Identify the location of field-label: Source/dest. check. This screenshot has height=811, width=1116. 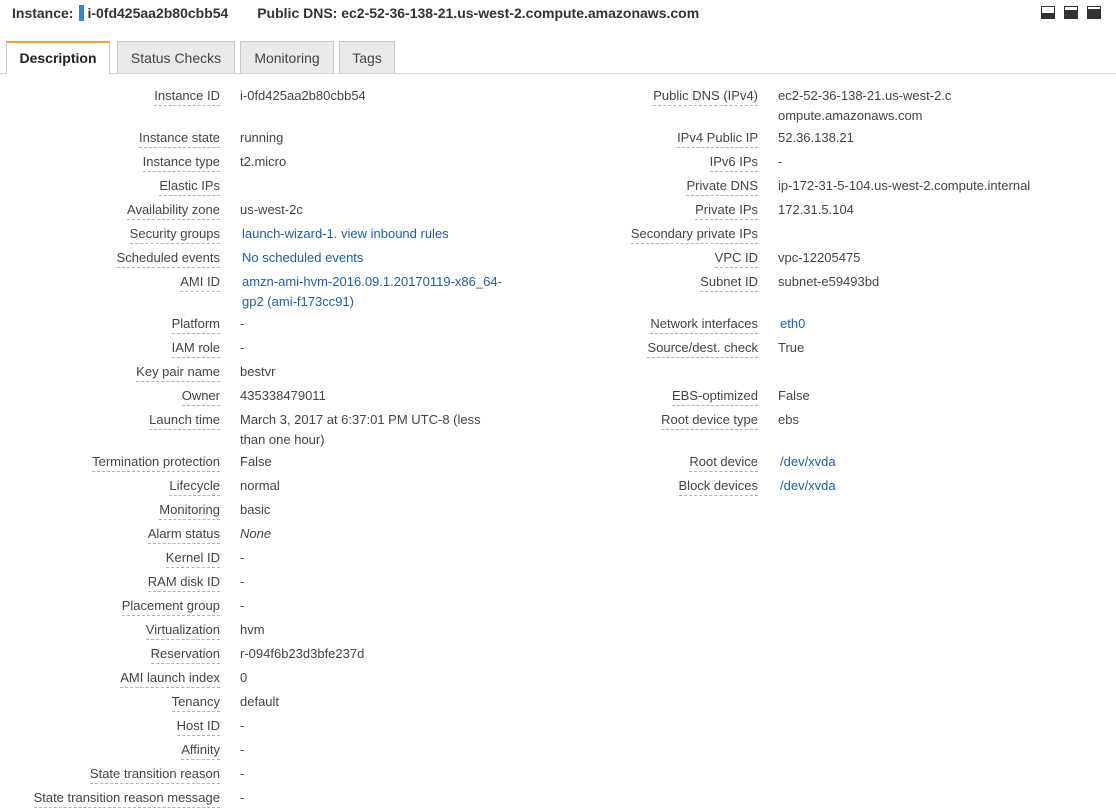
(702, 349).